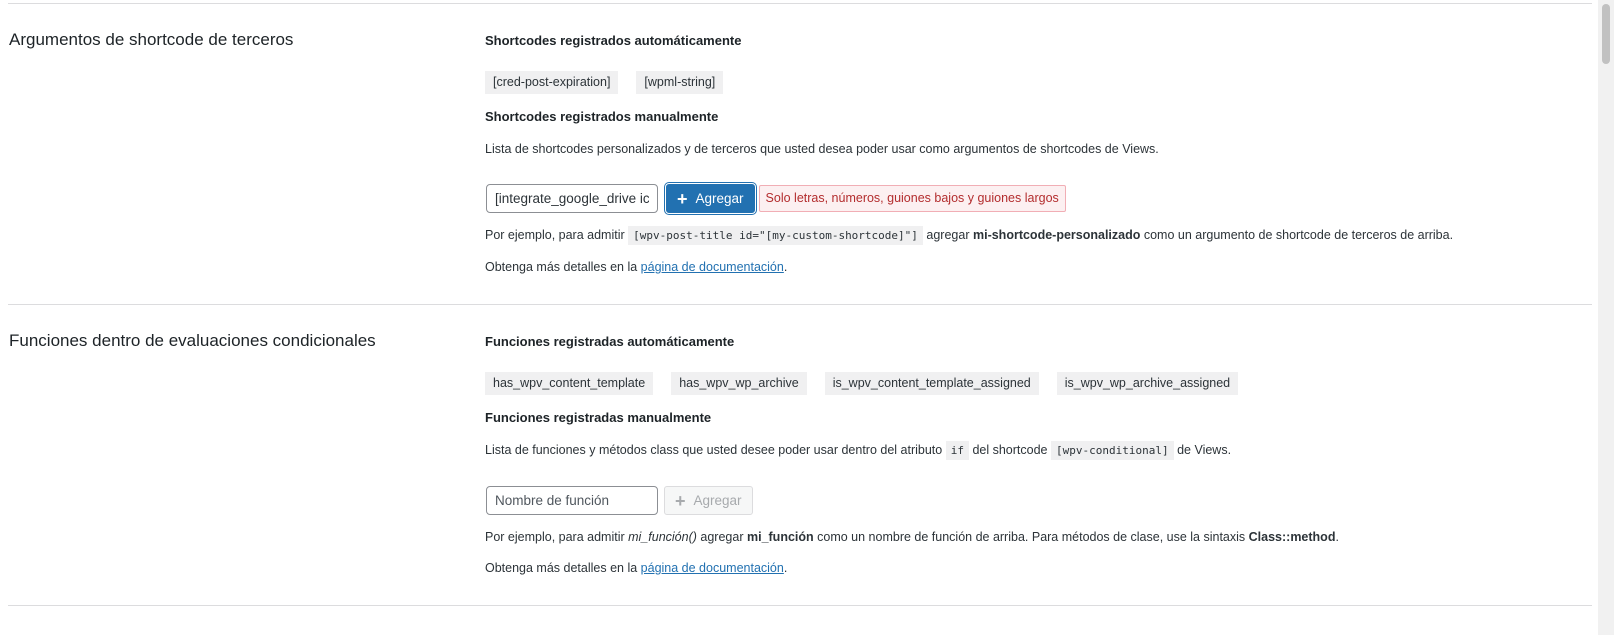 The width and height of the screenshot is (1614, 635). I want to click on auto-function-chip: has_wpv_content_template, so click(569, 383).